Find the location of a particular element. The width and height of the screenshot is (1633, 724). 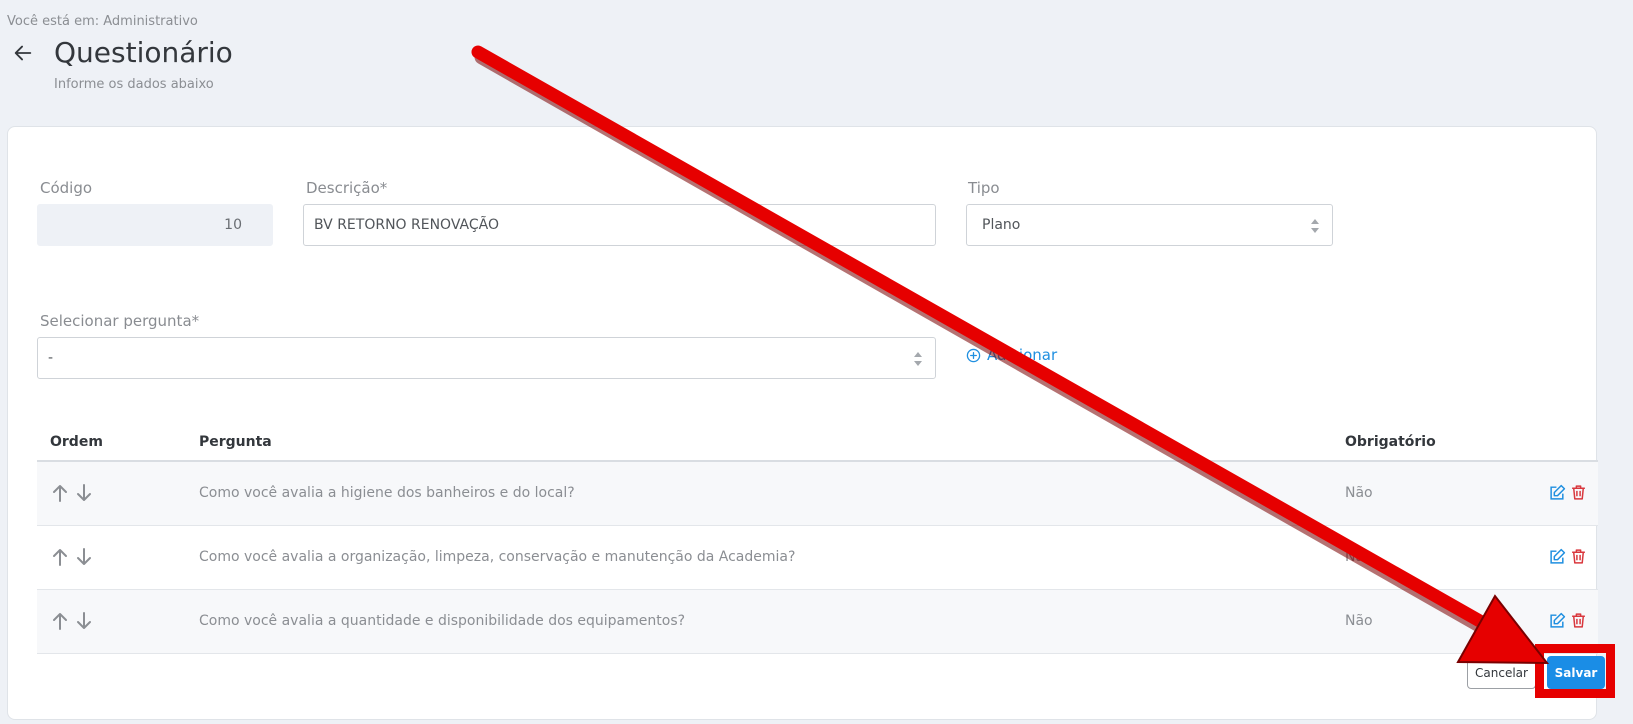

tipo-select: Plano is located at coordinates (1149, 225).